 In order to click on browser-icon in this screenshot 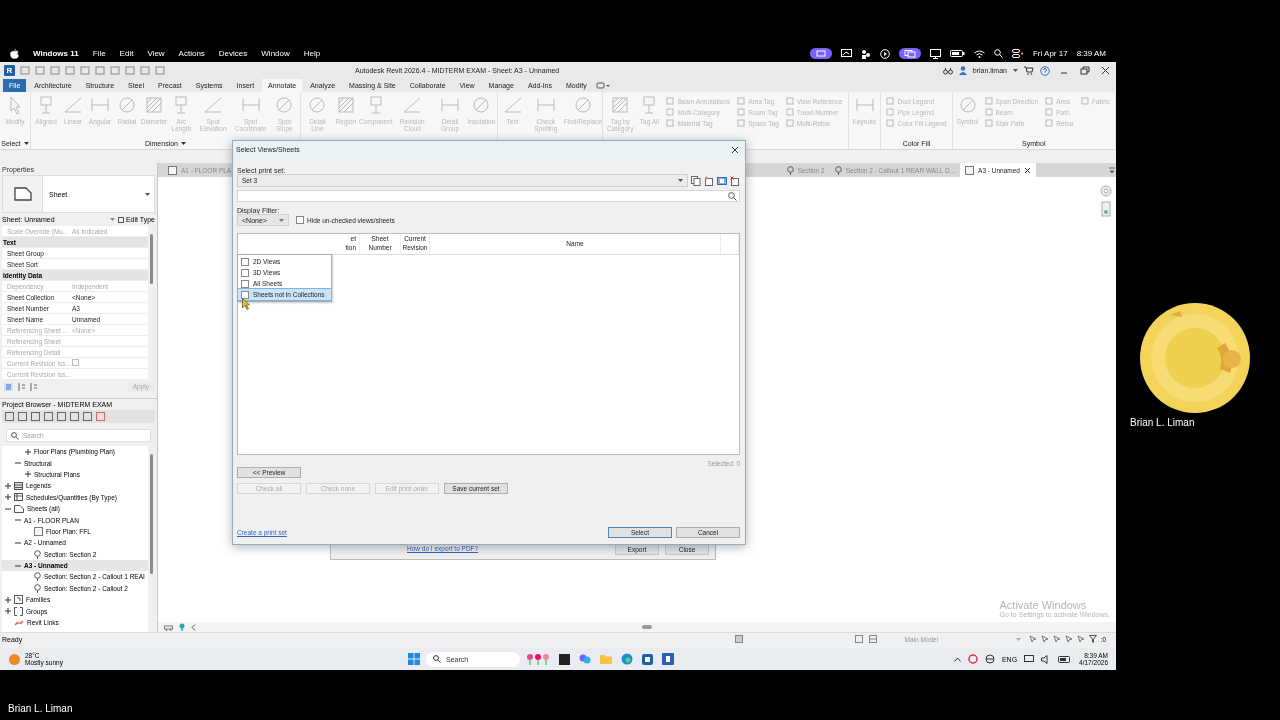, I will do `click(627, 659)`.